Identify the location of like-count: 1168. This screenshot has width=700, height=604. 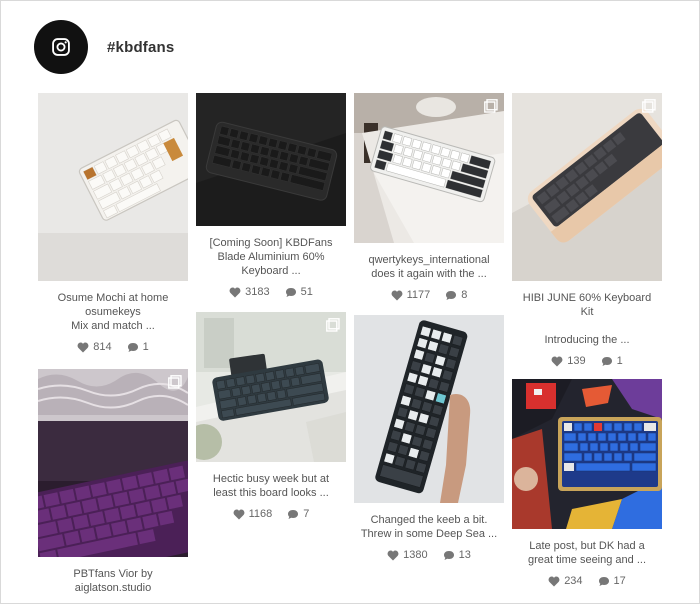
(260, 514).